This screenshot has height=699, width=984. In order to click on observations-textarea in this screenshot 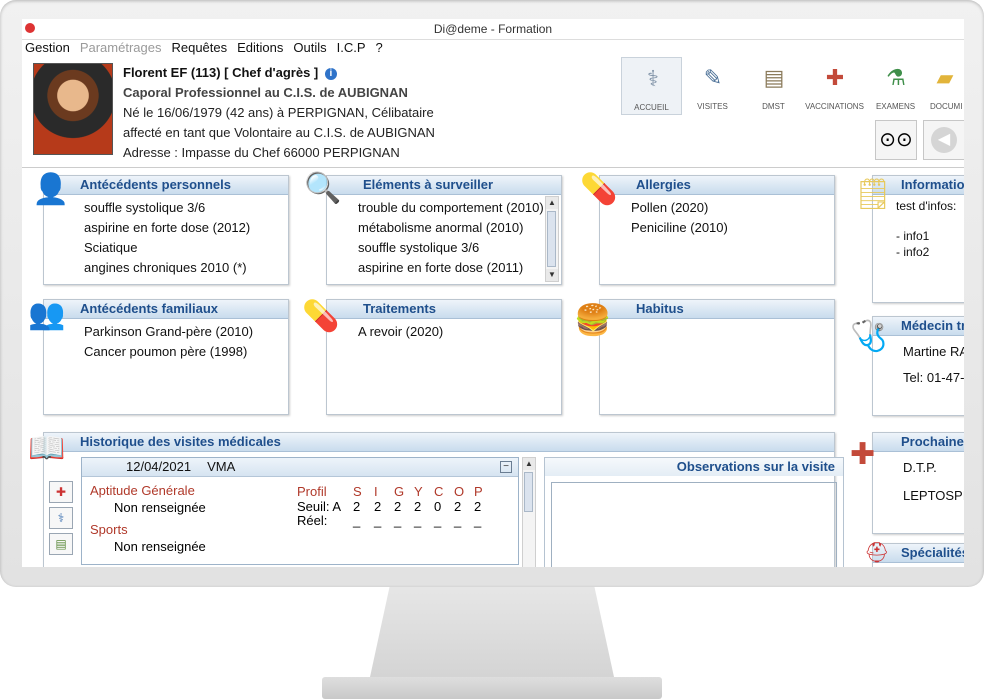, I will do `click(694, 524)`.